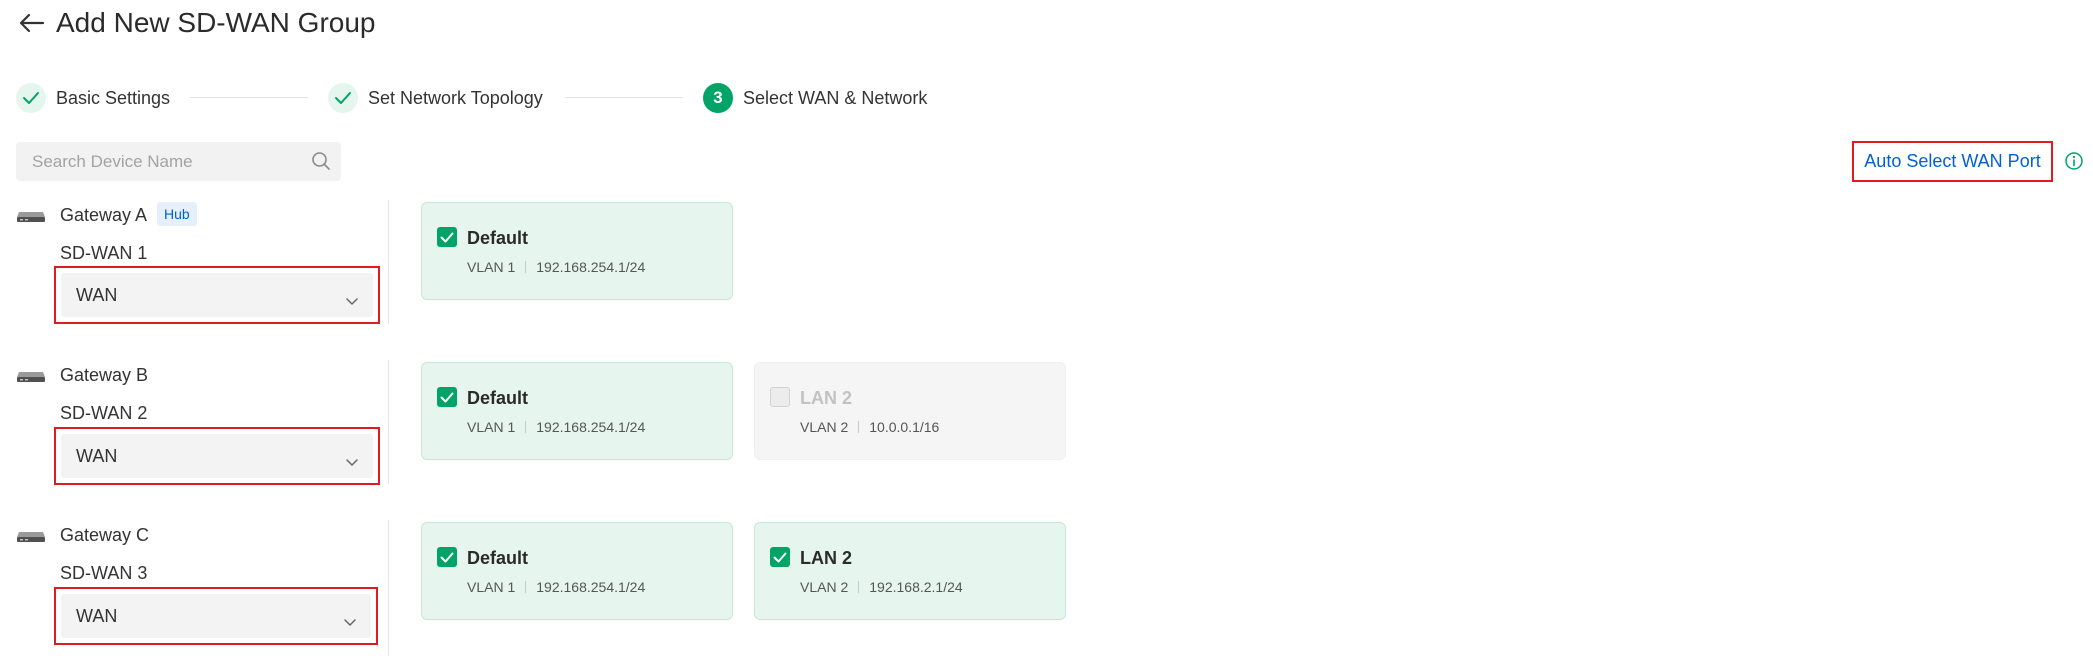 Image resolution: width=2093 pixels, height=660 pixels. I want to click on back-arrow-icon, so click(32, 23).